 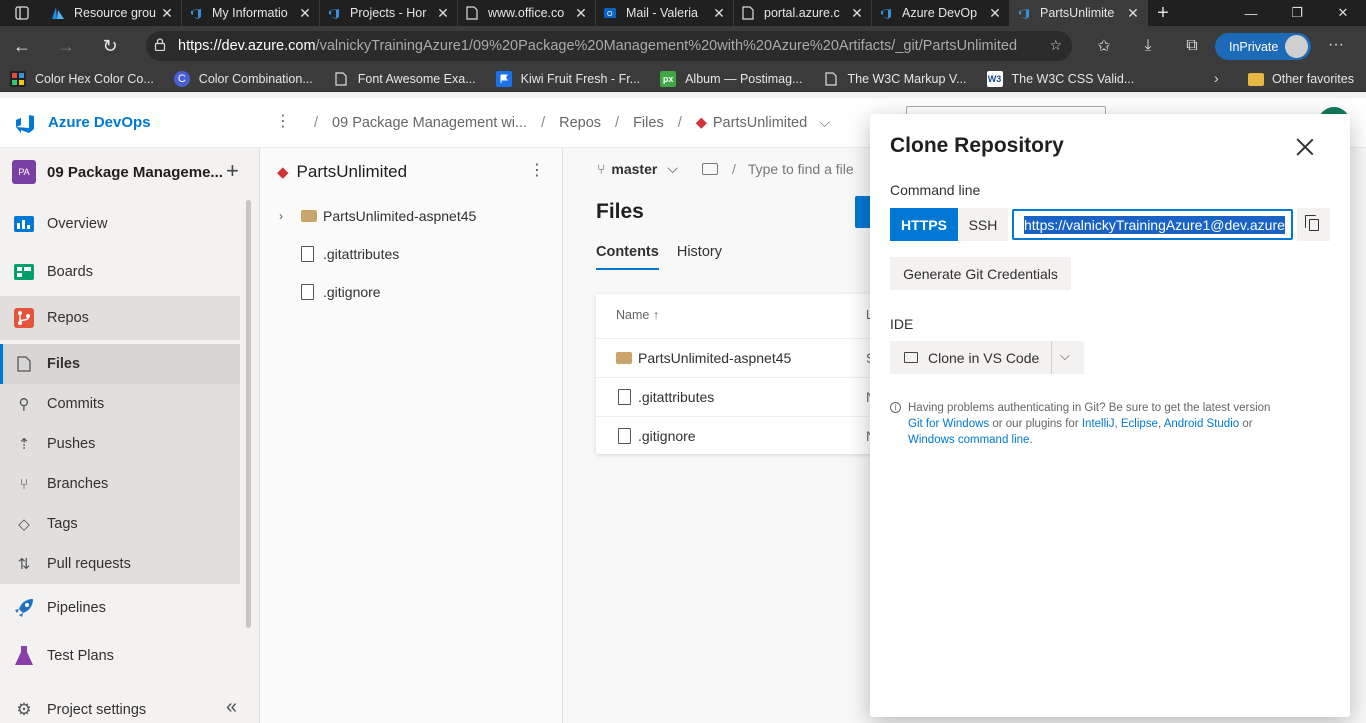 What do you see at coordinates (24, 123) in the screenshot?
I see `azure-devops-logo-icon` at bounding box center [24, 123].